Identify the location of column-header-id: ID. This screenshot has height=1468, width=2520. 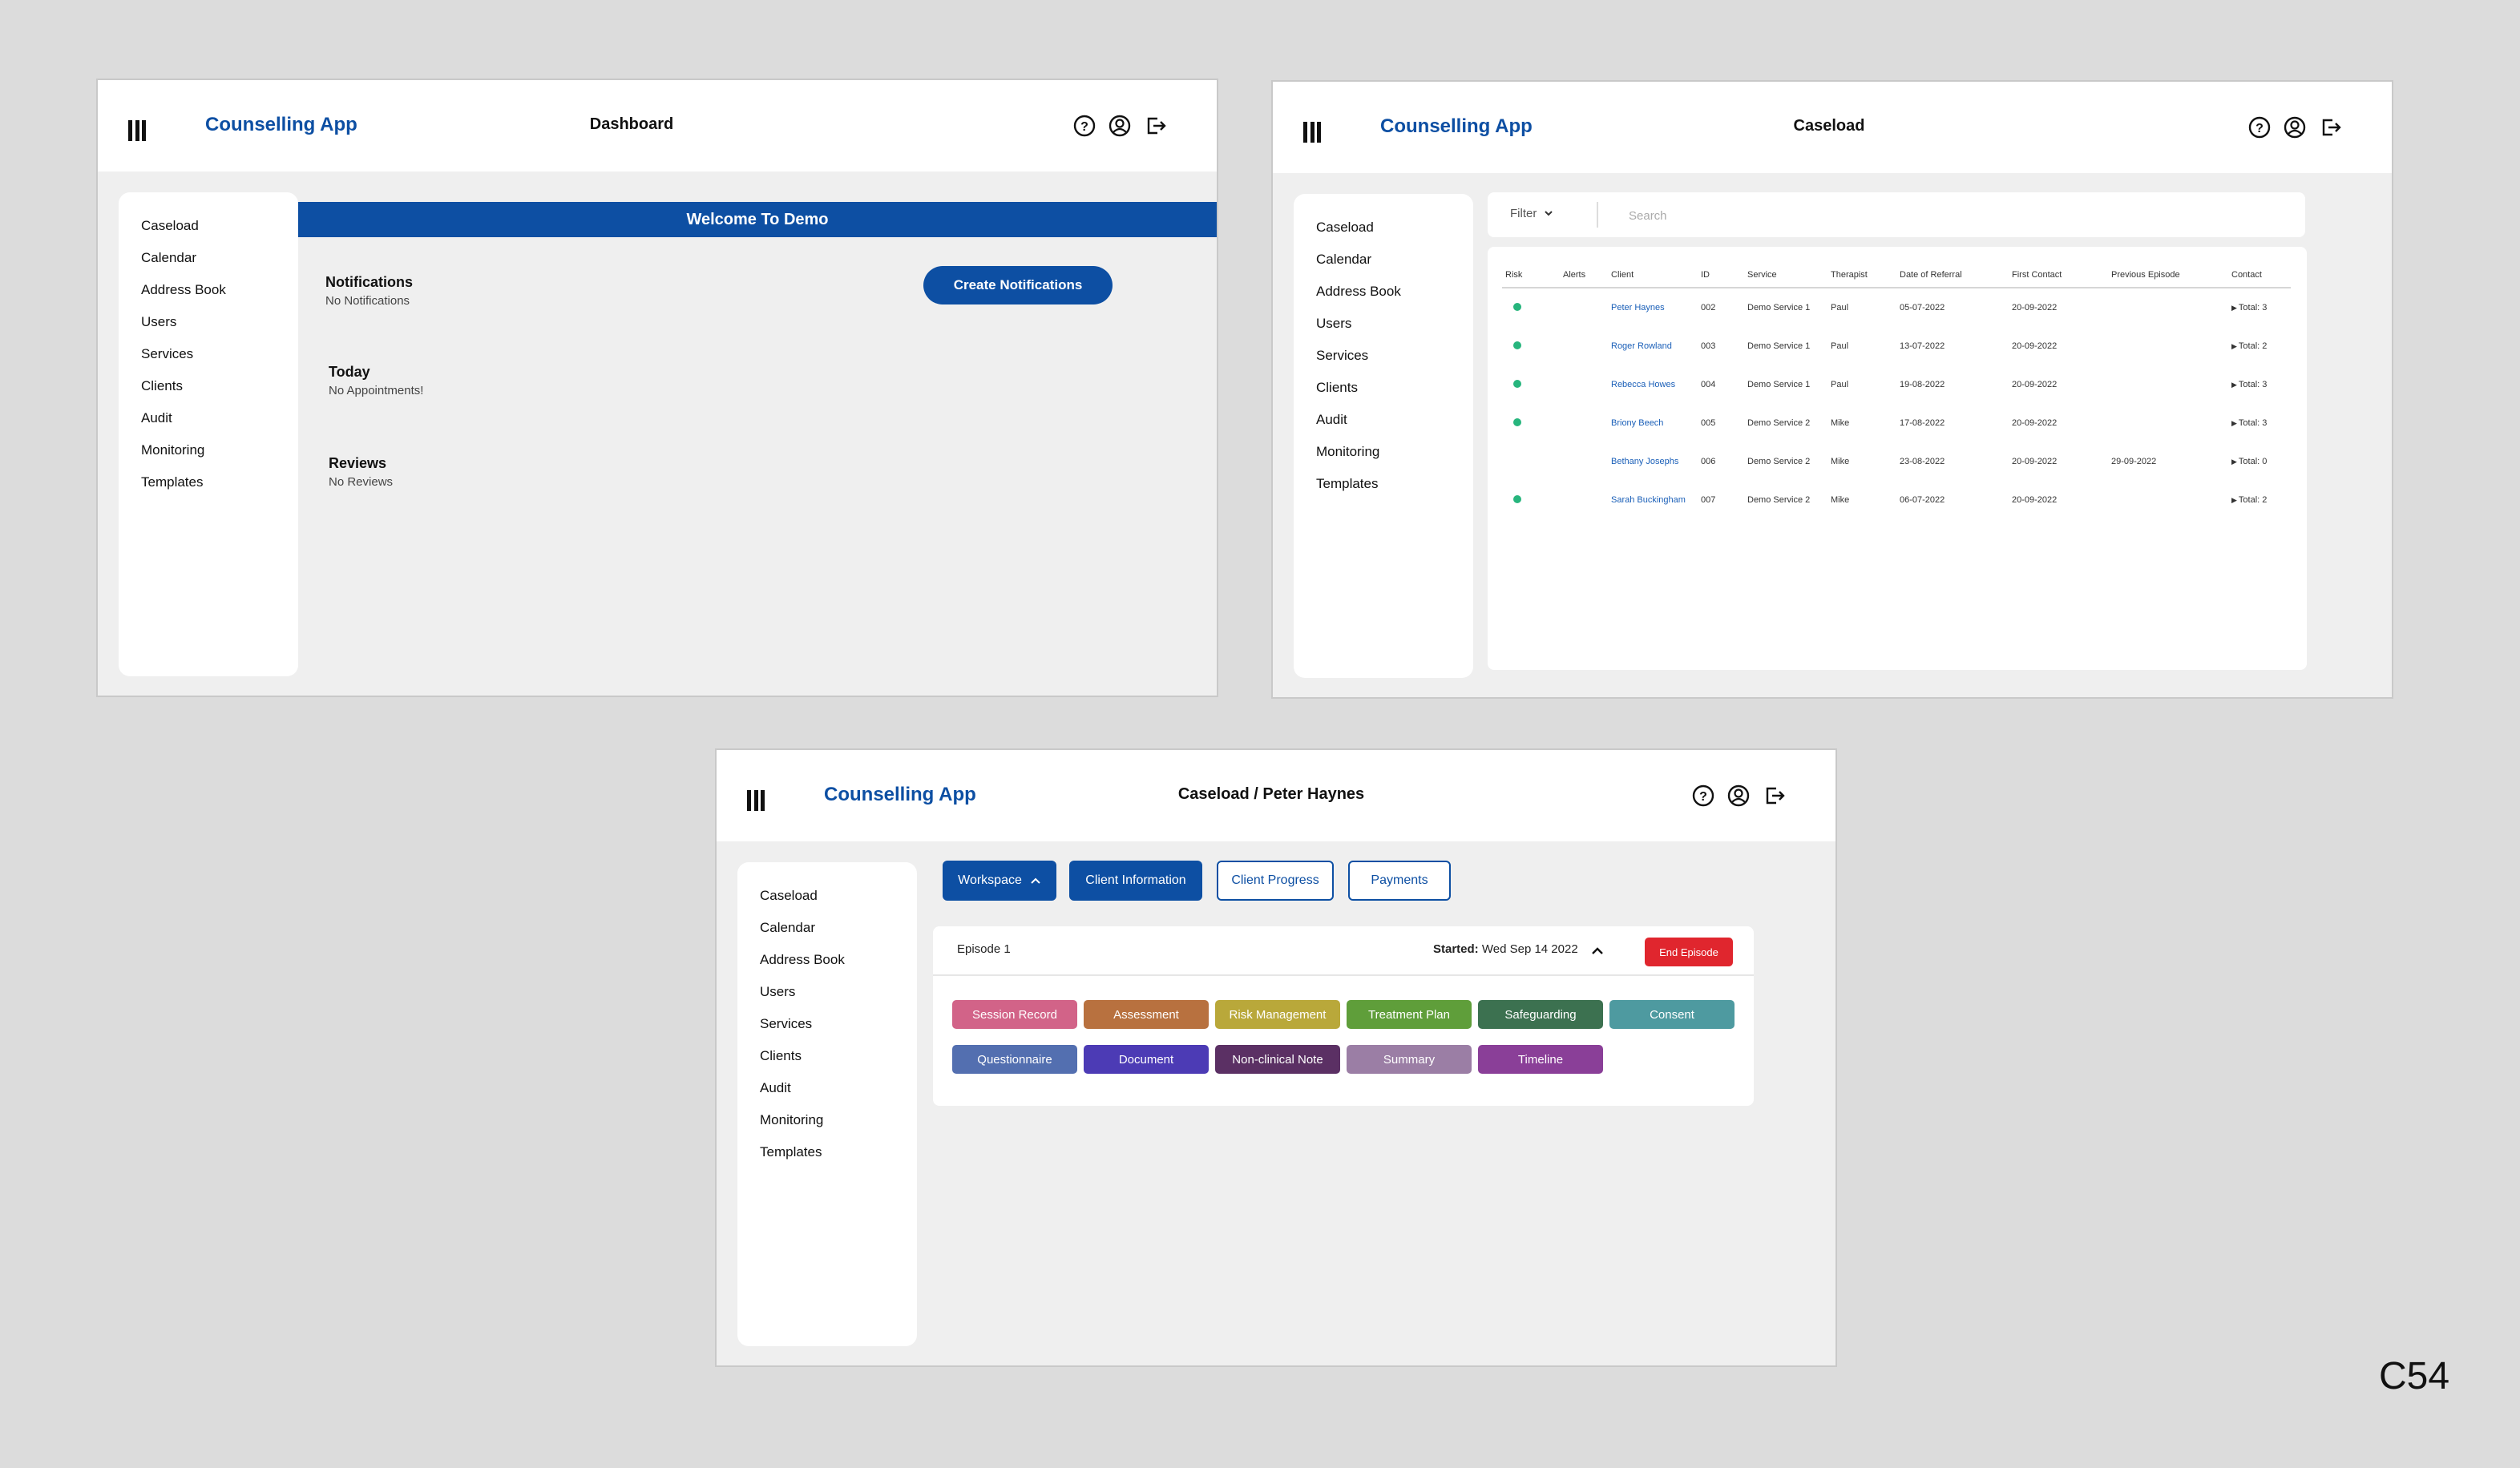
(1721, 275).